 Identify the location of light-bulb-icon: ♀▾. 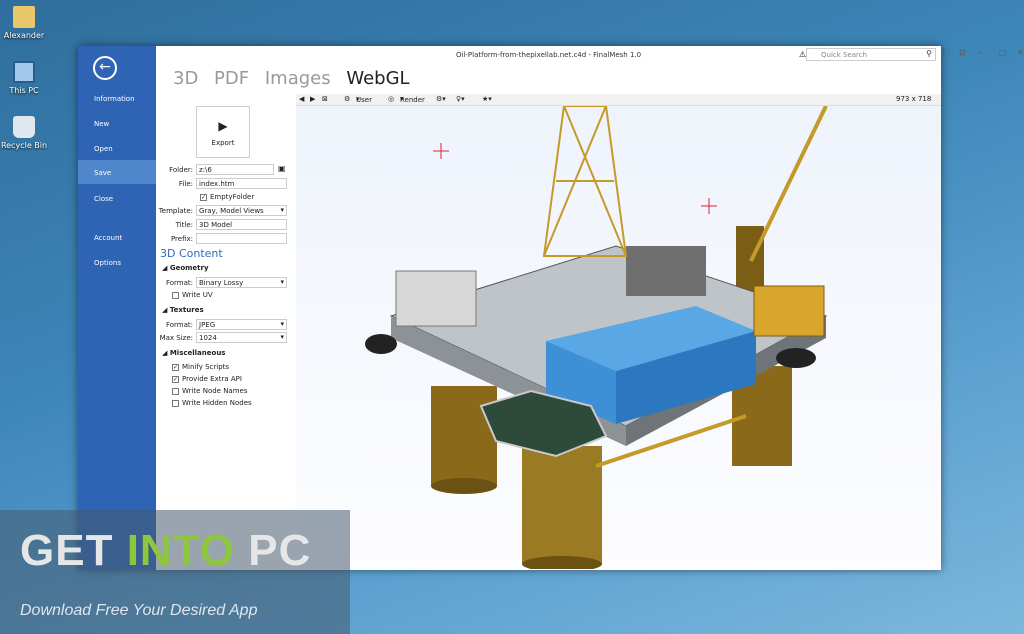
(460, 99).